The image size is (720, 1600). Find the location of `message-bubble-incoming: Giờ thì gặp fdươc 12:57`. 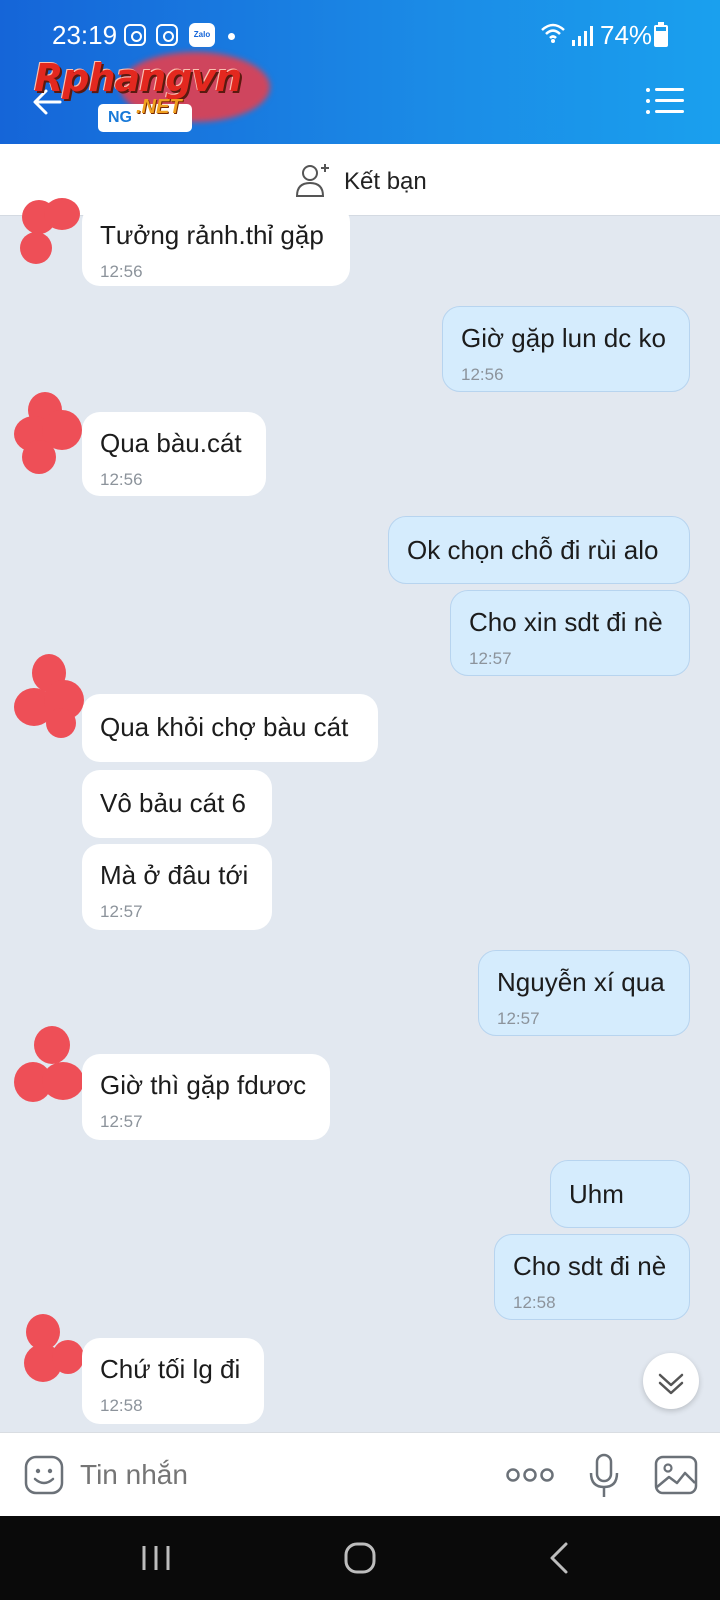

message-bubble-incoming: Giờ thì gặp fdươc 12:57 is located at coordinates (206, 1097).